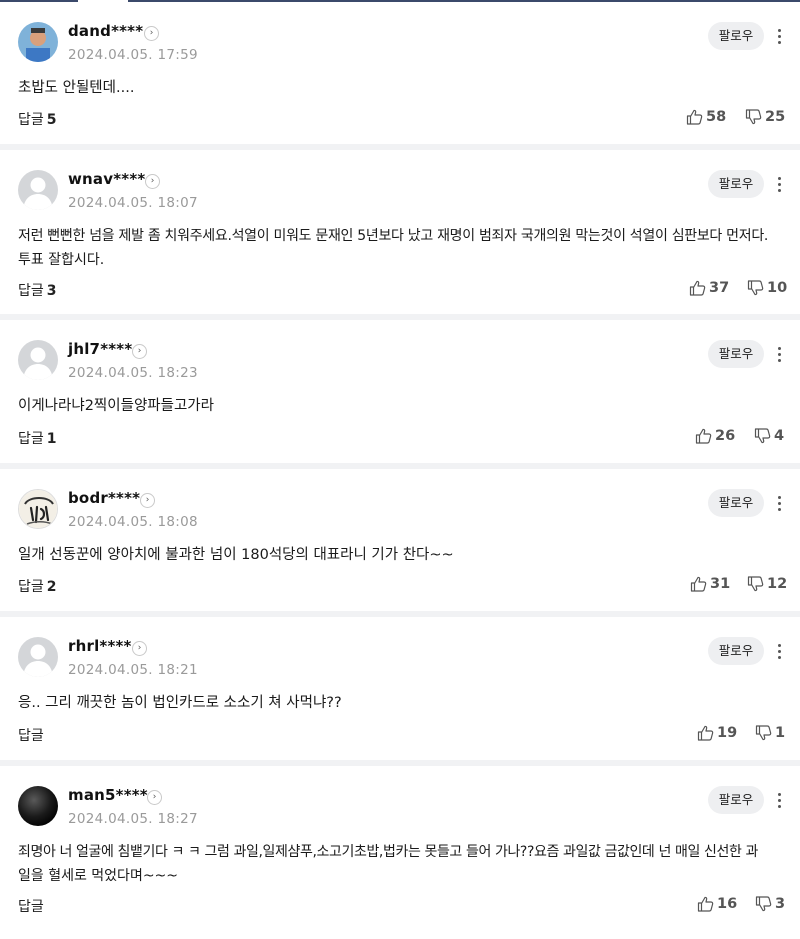 This screenshot has width=800, height=939. I want to click on like-button: 37, so click(709, 288).